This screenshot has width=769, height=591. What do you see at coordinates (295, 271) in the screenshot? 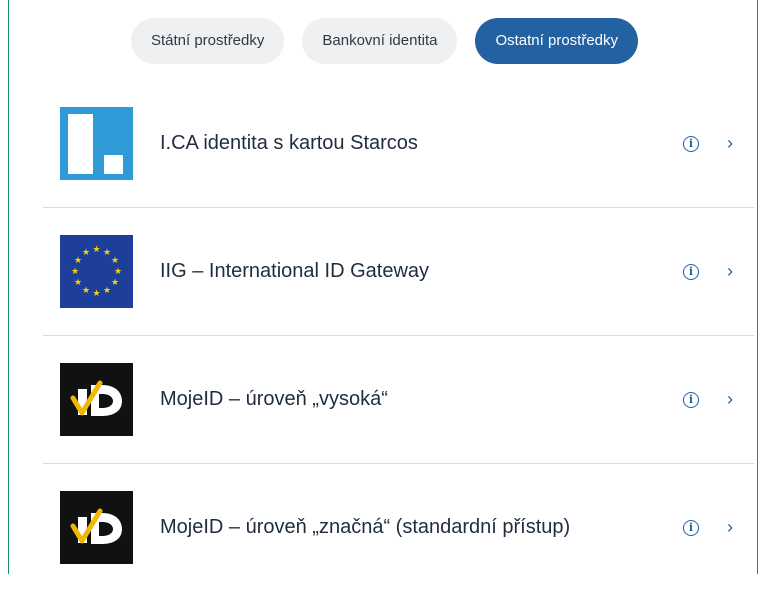
I see `provider-label: IIG – International ID Gateway` at bounding box center [295, 271].